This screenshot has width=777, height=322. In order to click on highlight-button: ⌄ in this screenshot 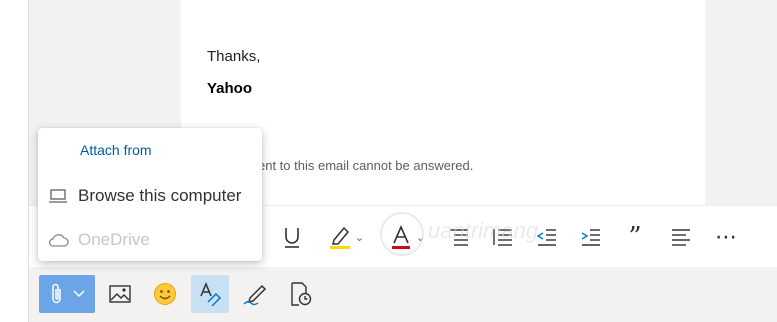, I will do `click(346, 237)`.